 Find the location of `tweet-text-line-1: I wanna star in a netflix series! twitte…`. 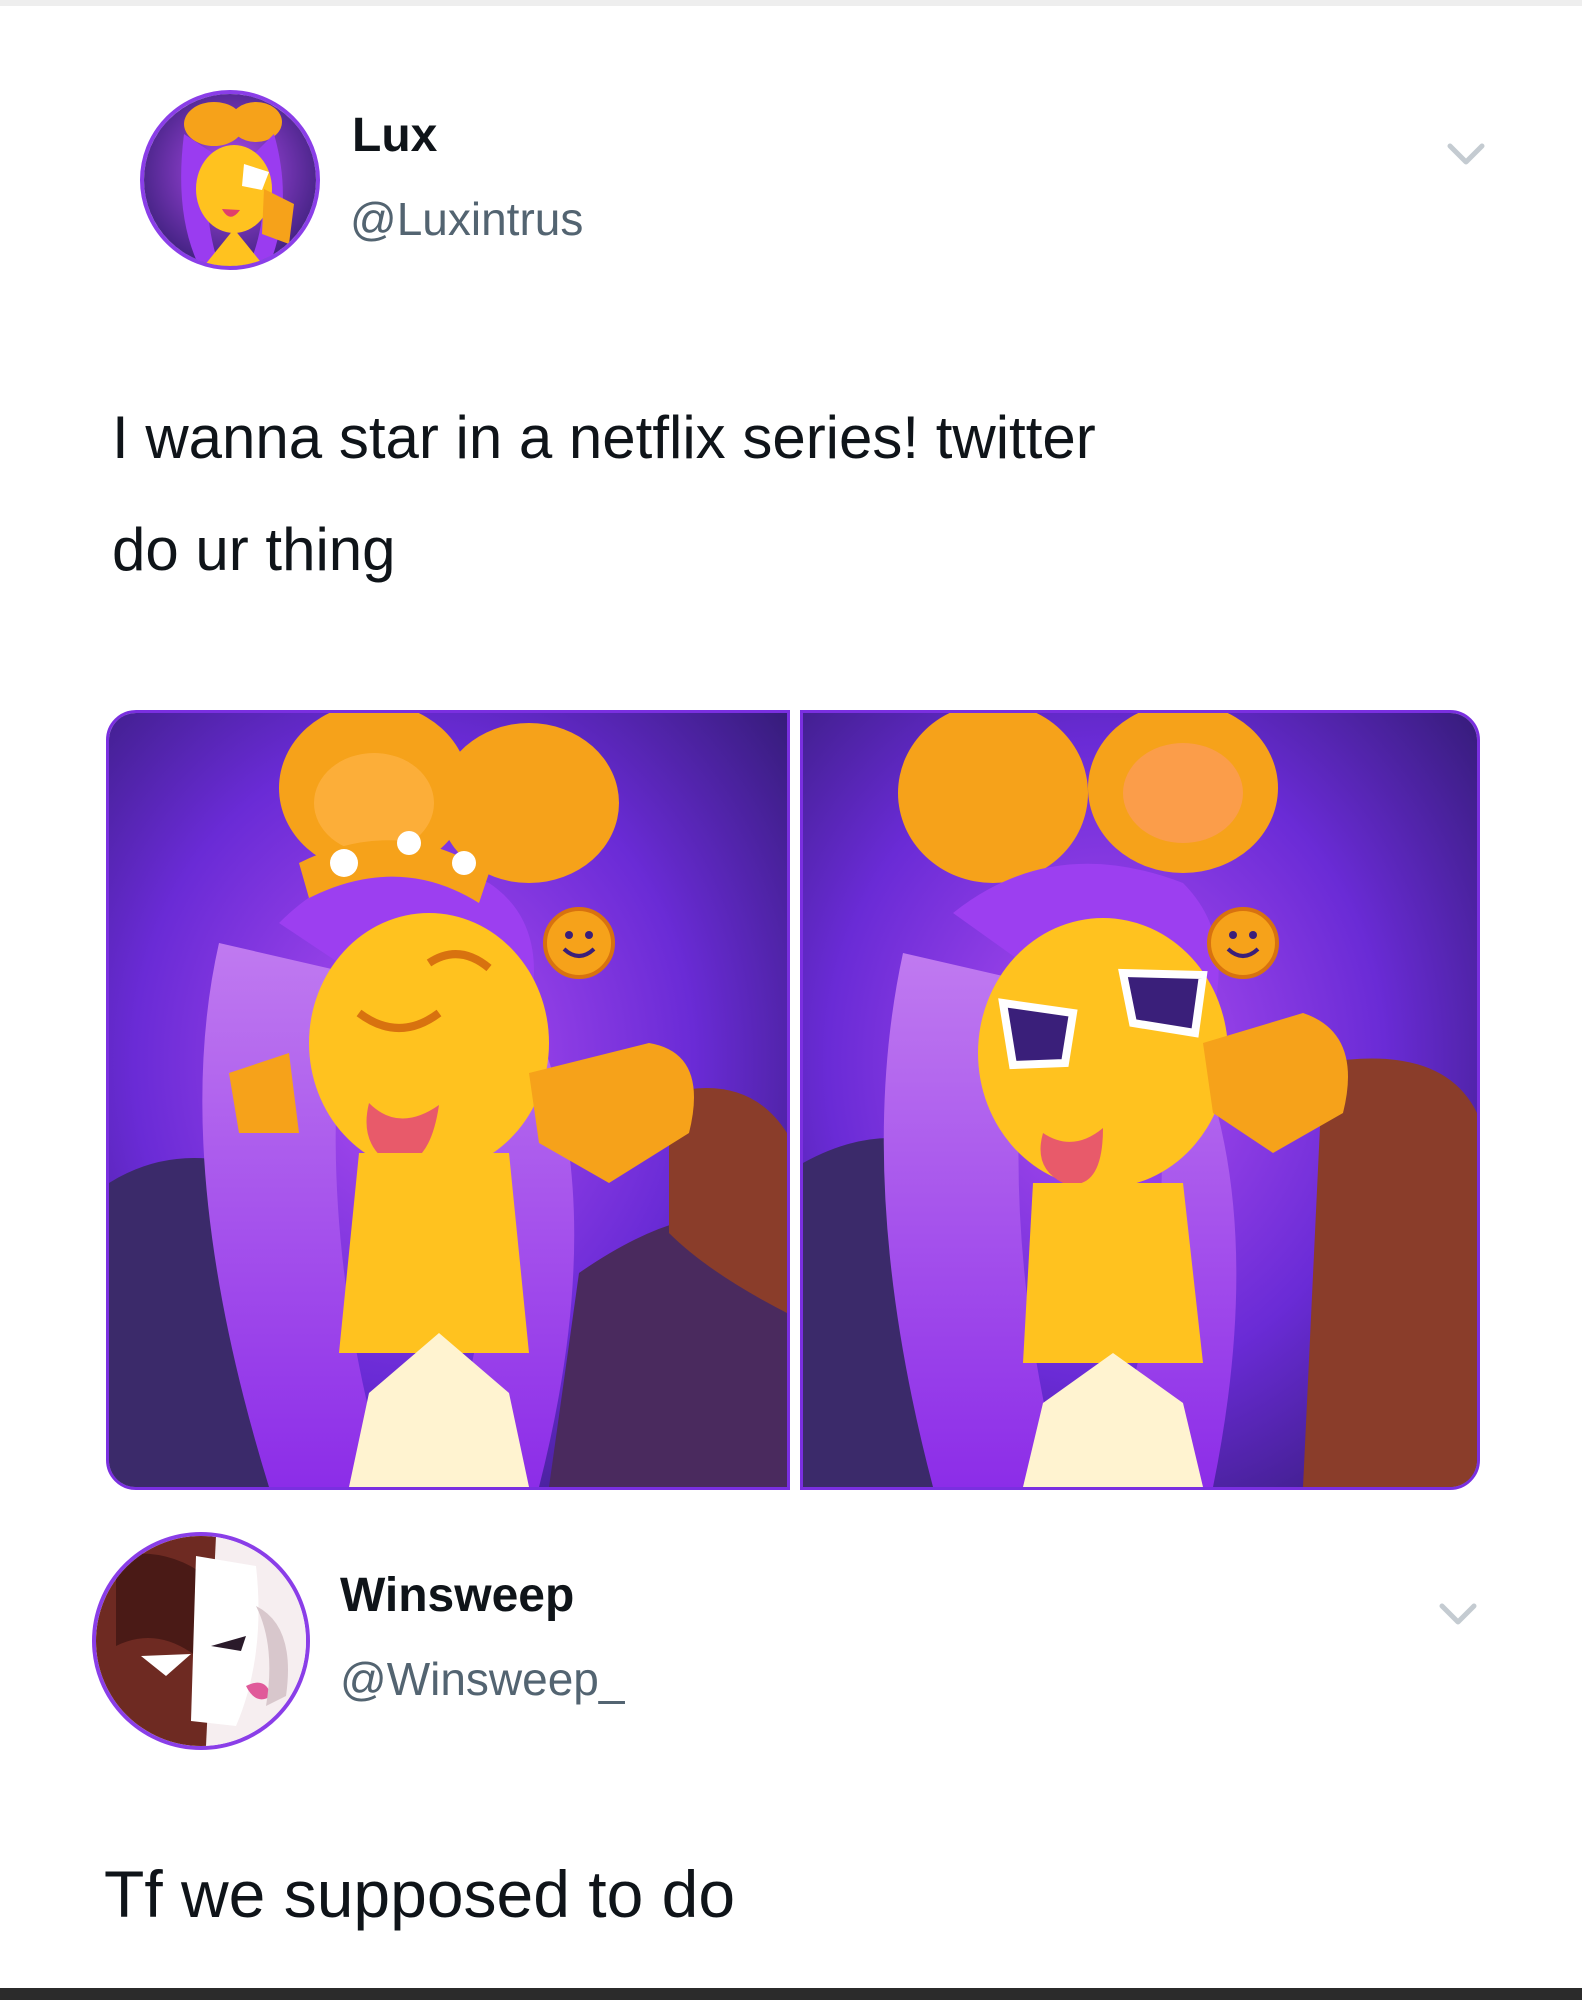

tweet-text-line-1: I wanna star in a netflix series! twitte… is located at coordinates (604, 437).